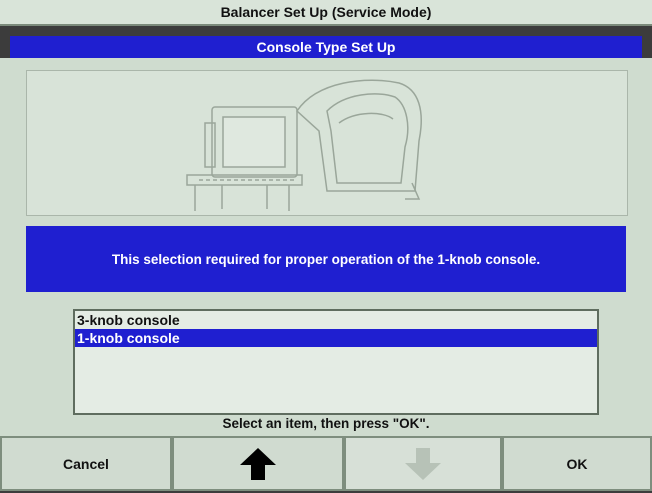 The height and width of the screenshot is (493, 652). I want to click on down-arrow-icon, so click(423, 463).